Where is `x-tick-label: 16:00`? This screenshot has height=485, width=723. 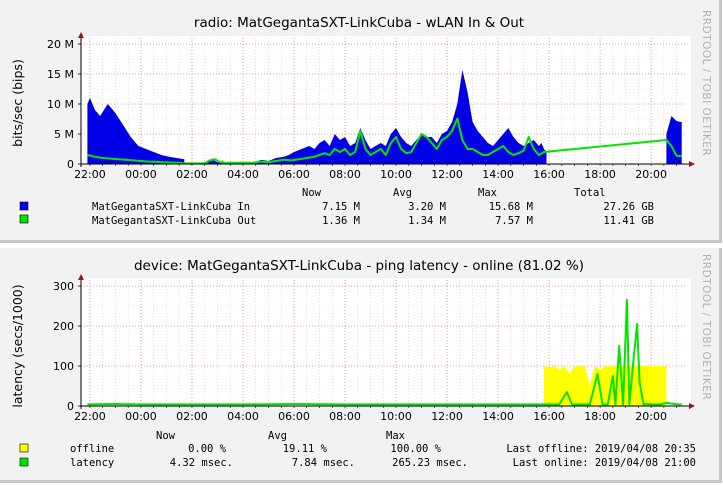
x-tick-label: 16:00 is located at coordinates (549, 416).